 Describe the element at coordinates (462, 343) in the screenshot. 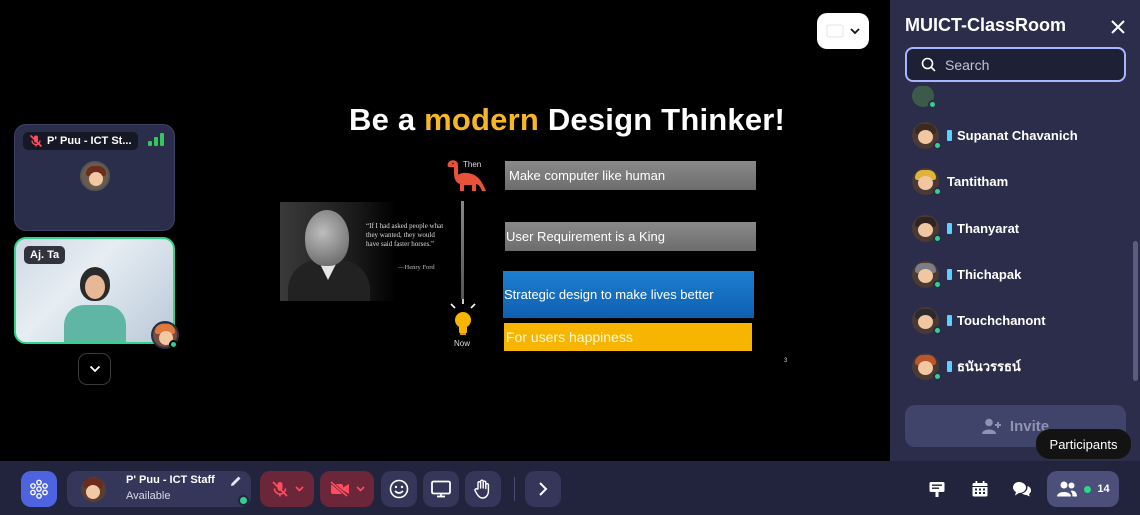

I see `now-label: Now` at that location.